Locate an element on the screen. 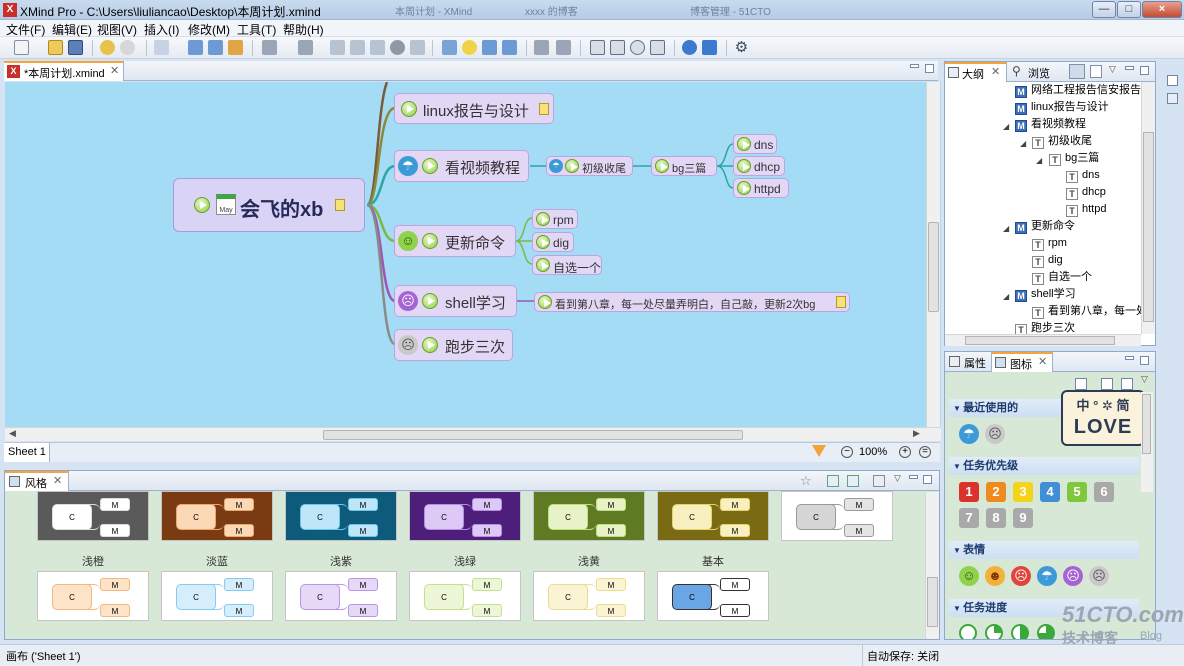 The width and height of the screenshot is (1184, 666). menu-insert: 插入(I) is located at coordinates (161, 29).